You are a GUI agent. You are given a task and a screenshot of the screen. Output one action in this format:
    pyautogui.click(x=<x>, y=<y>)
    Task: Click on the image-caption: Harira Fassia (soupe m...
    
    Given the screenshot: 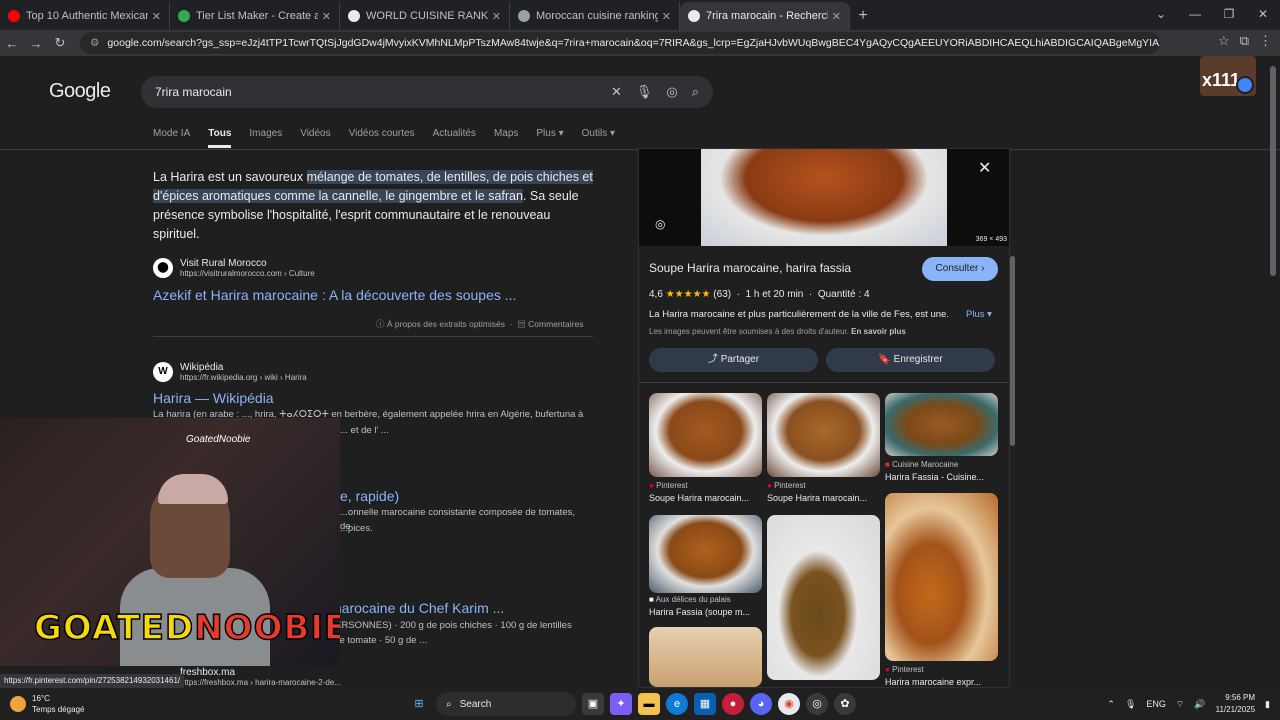 What is the action you would take?
    pyautogui.click(x=705, y=612)
    